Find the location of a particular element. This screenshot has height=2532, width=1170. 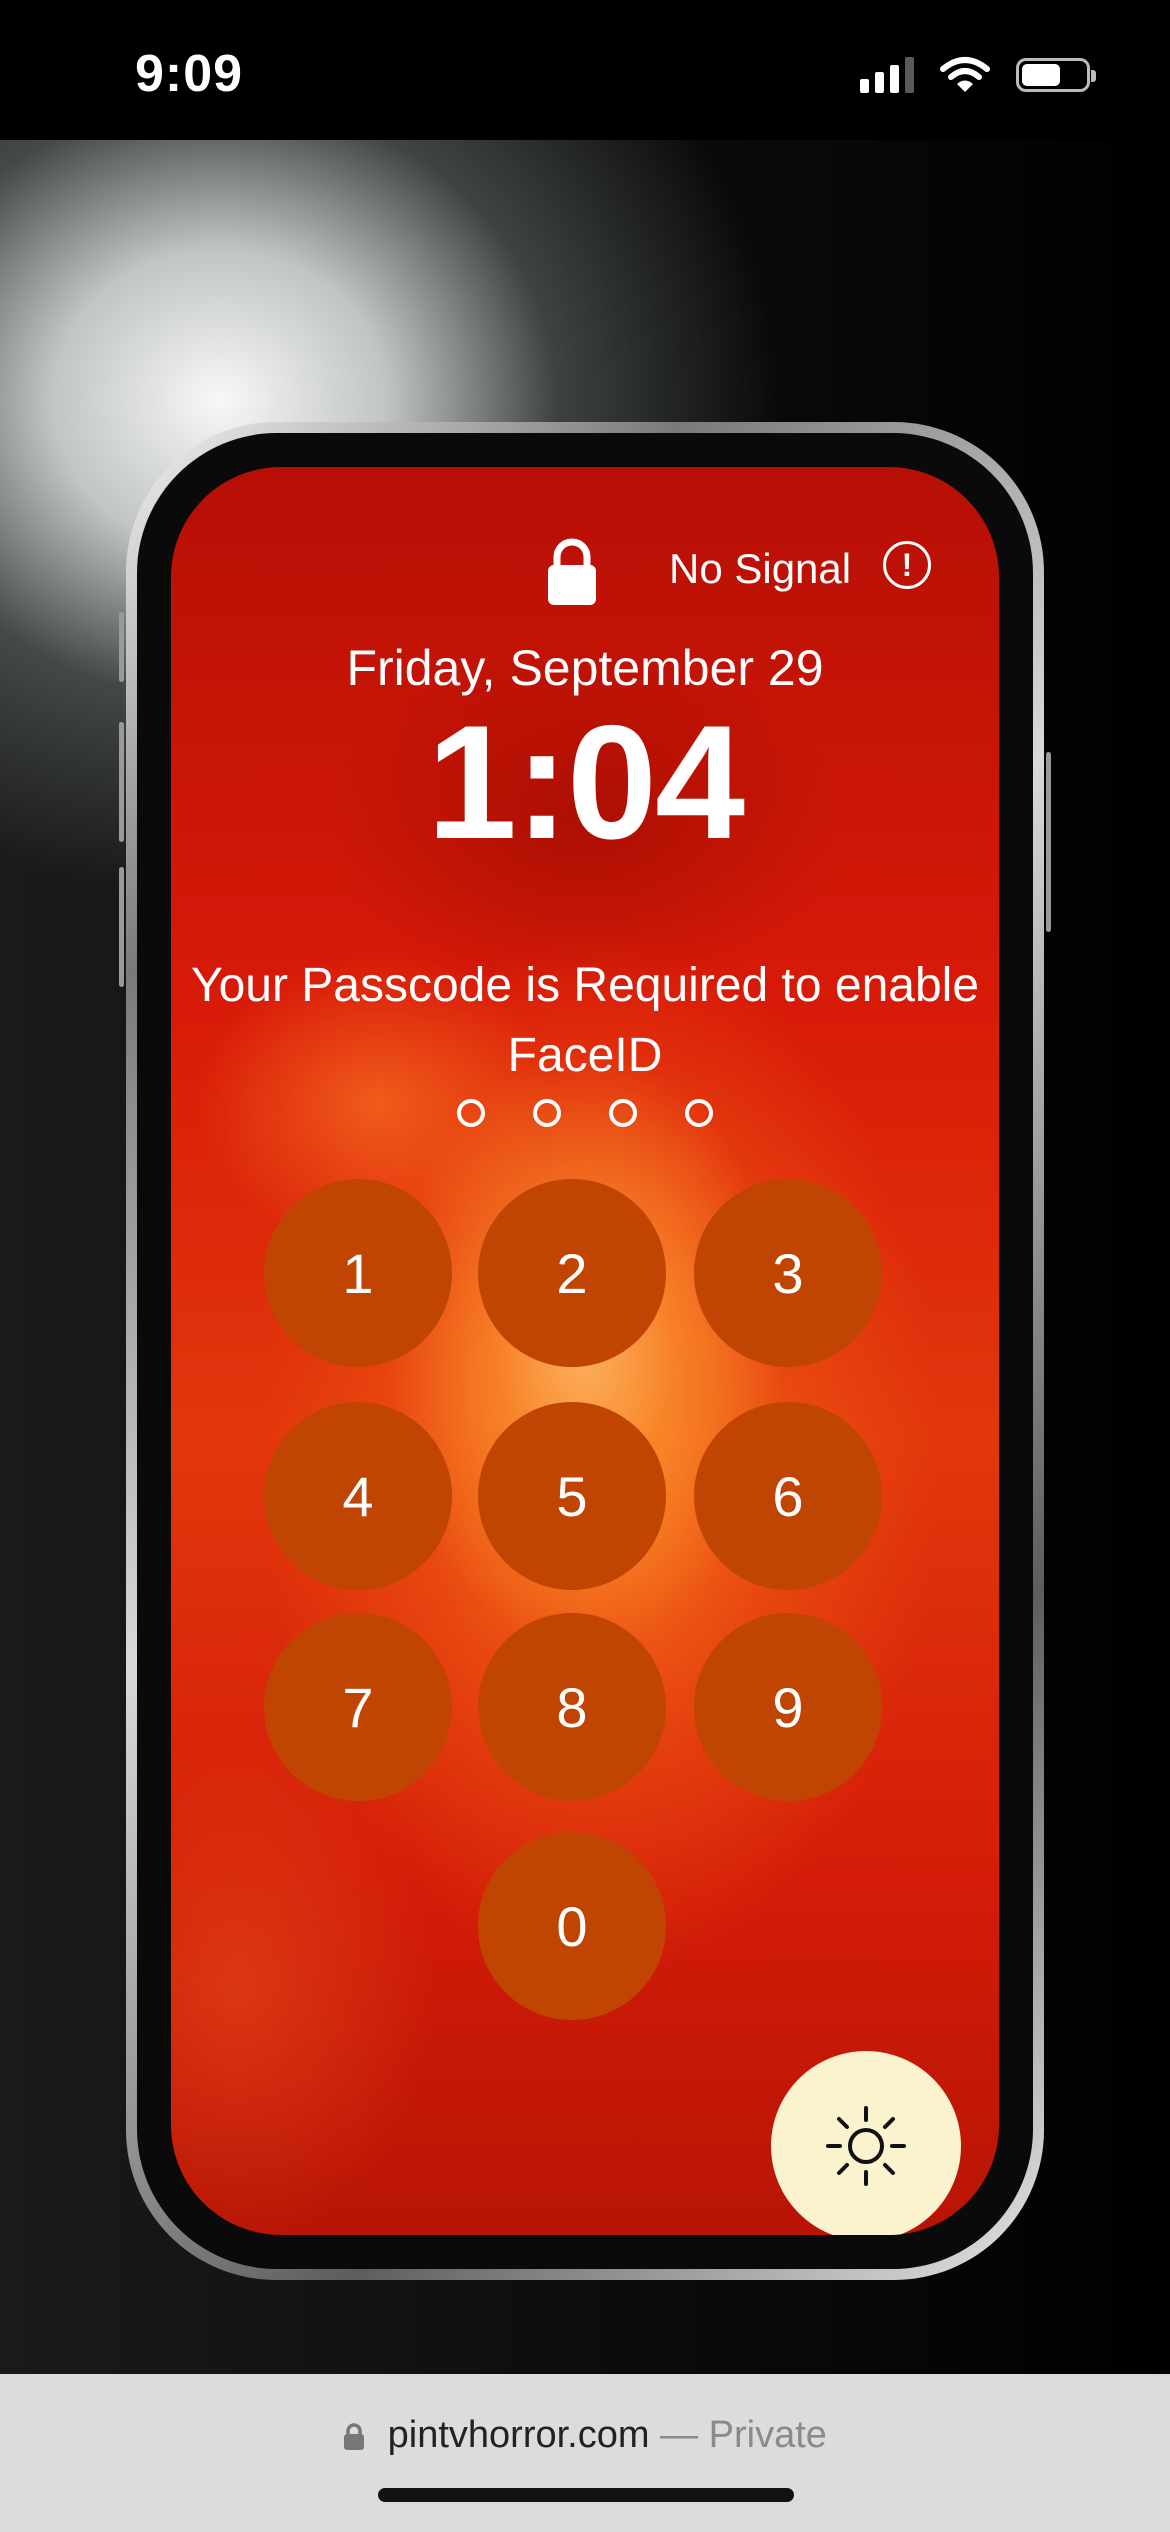

url-display: pintvhorror.com — Private is located at coordinates (585, 2435).